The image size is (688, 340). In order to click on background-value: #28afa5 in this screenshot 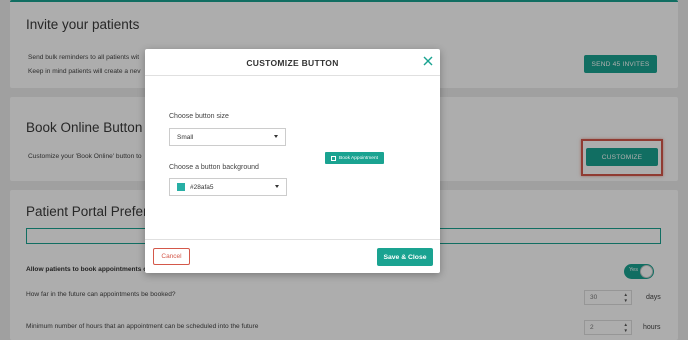, I will do `click(202, 187)`.